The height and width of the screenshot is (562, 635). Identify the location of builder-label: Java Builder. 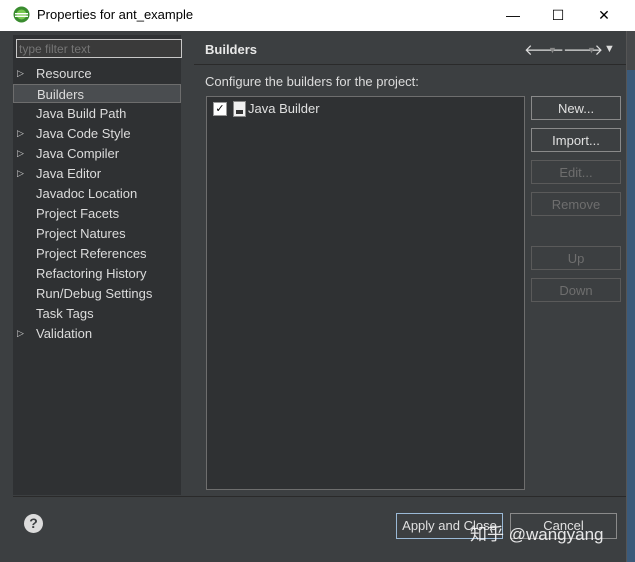
(284, 108).